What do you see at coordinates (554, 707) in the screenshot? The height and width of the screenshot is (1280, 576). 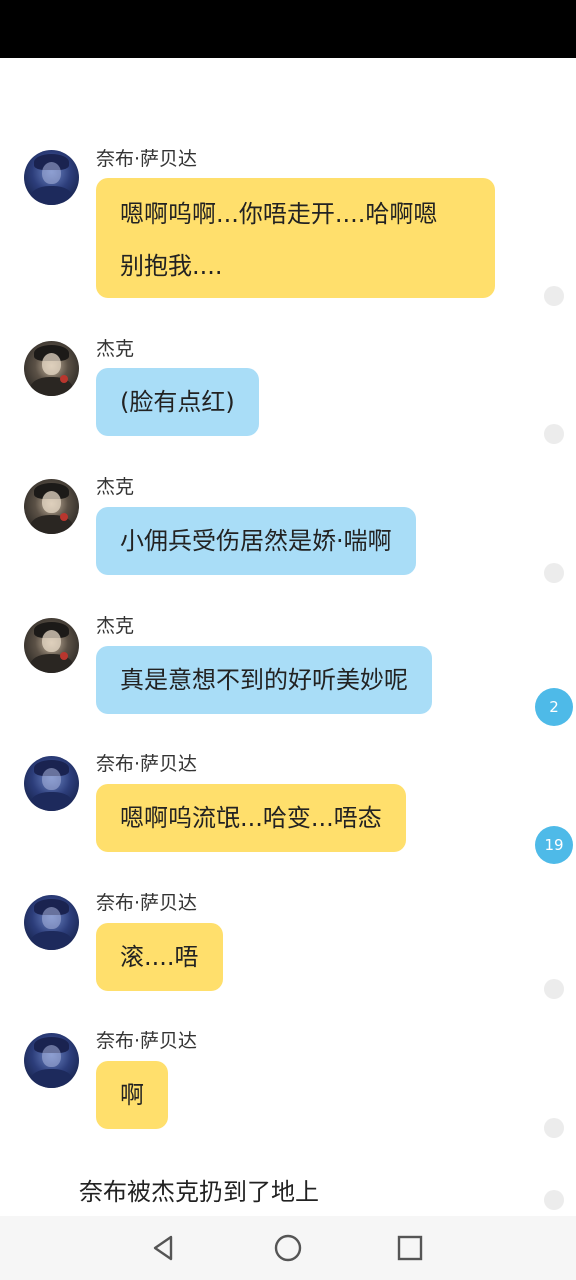 I see `comment-count-badge: 2` at bounding box center [554, 707].